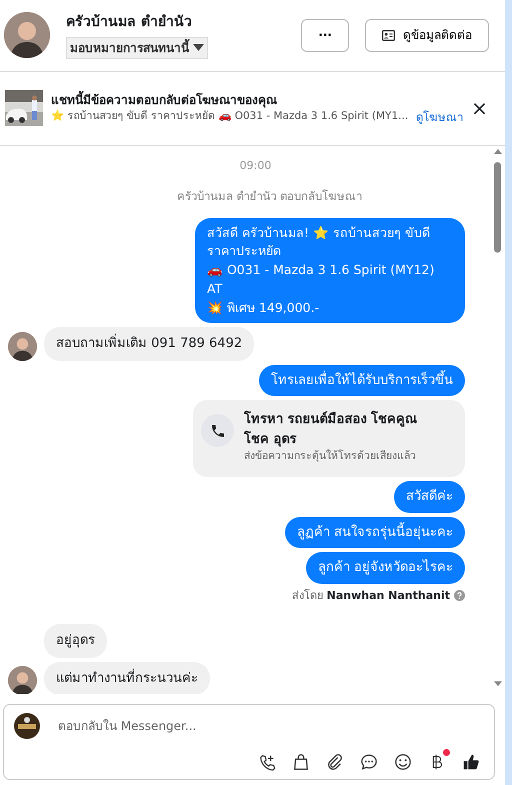 The height and width of the screenshot is (785, 512). I want to click on message-bubble: แต่มาทำงานที่กระนวนค่ะ, so click(127, 678).